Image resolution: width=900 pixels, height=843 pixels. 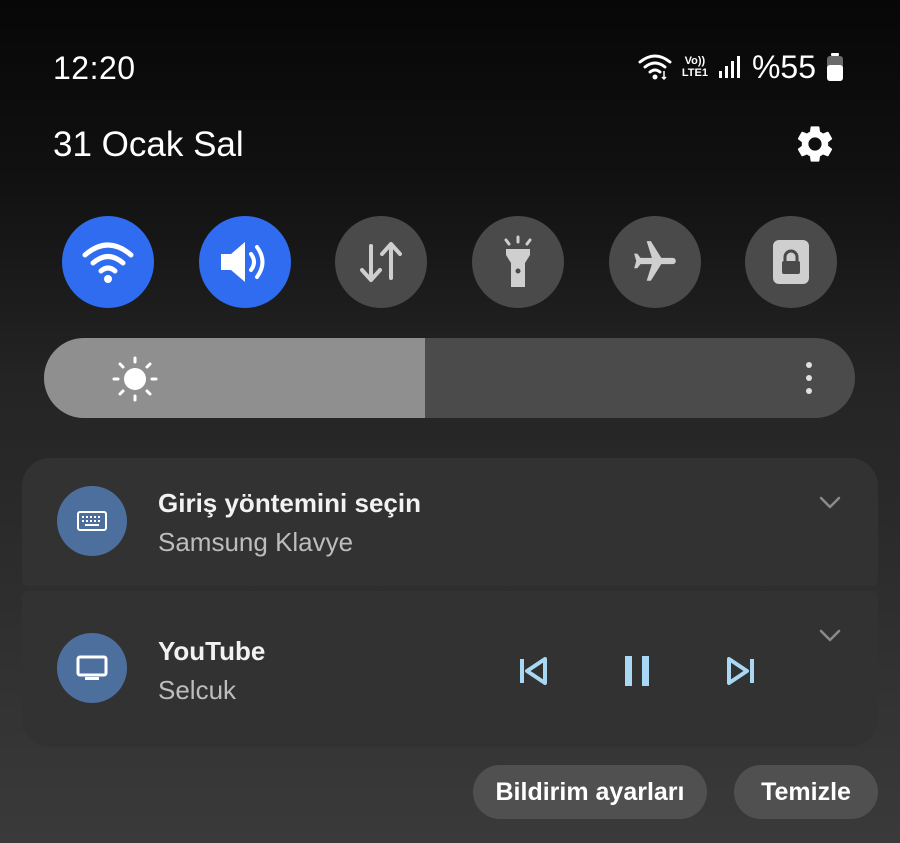 I want to click on next-button, so click(x=742, y=671).